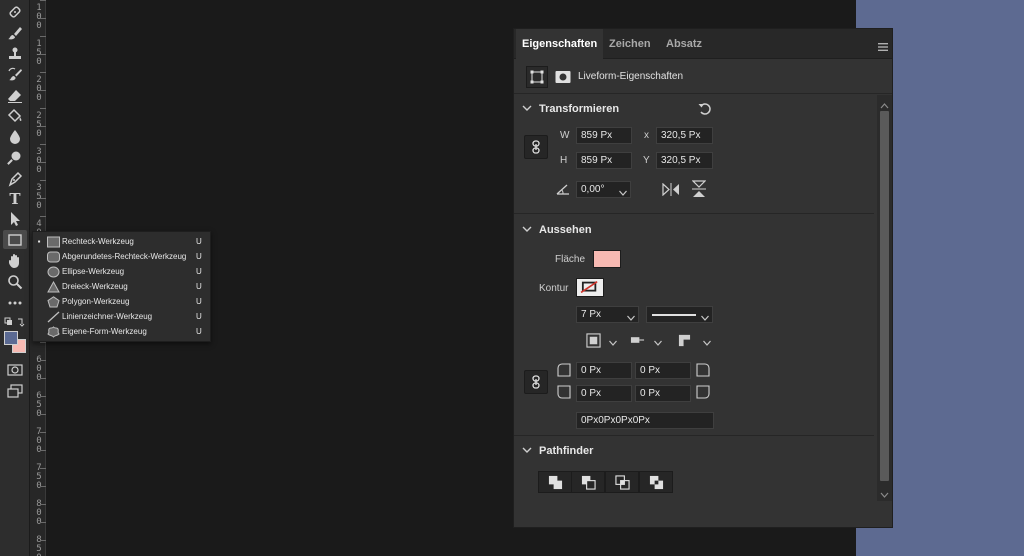 The width and height of the screenshot is (1024, 556). I want to click on angle-icon, so click(563, 190).